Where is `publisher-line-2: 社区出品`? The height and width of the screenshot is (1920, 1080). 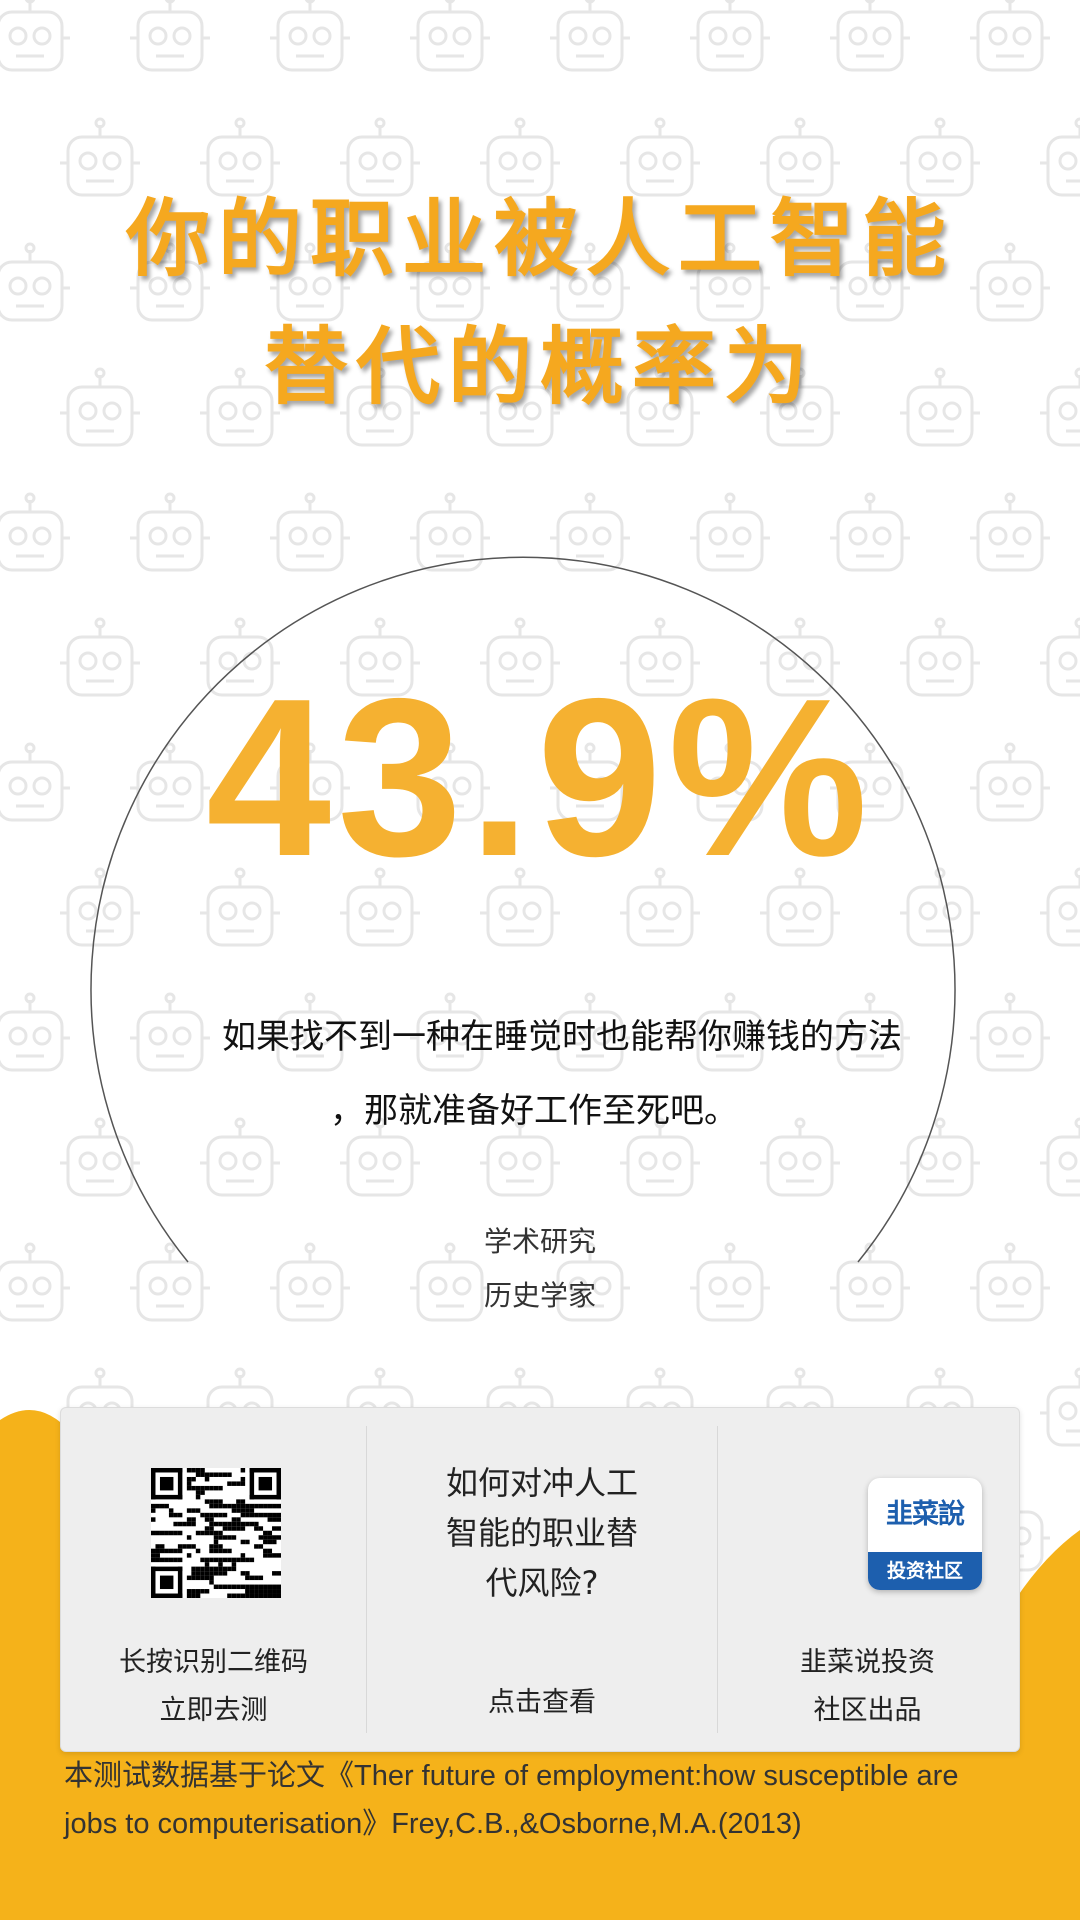
publisher-line-2: 社区出品 is located at coordinates (867, 1710).